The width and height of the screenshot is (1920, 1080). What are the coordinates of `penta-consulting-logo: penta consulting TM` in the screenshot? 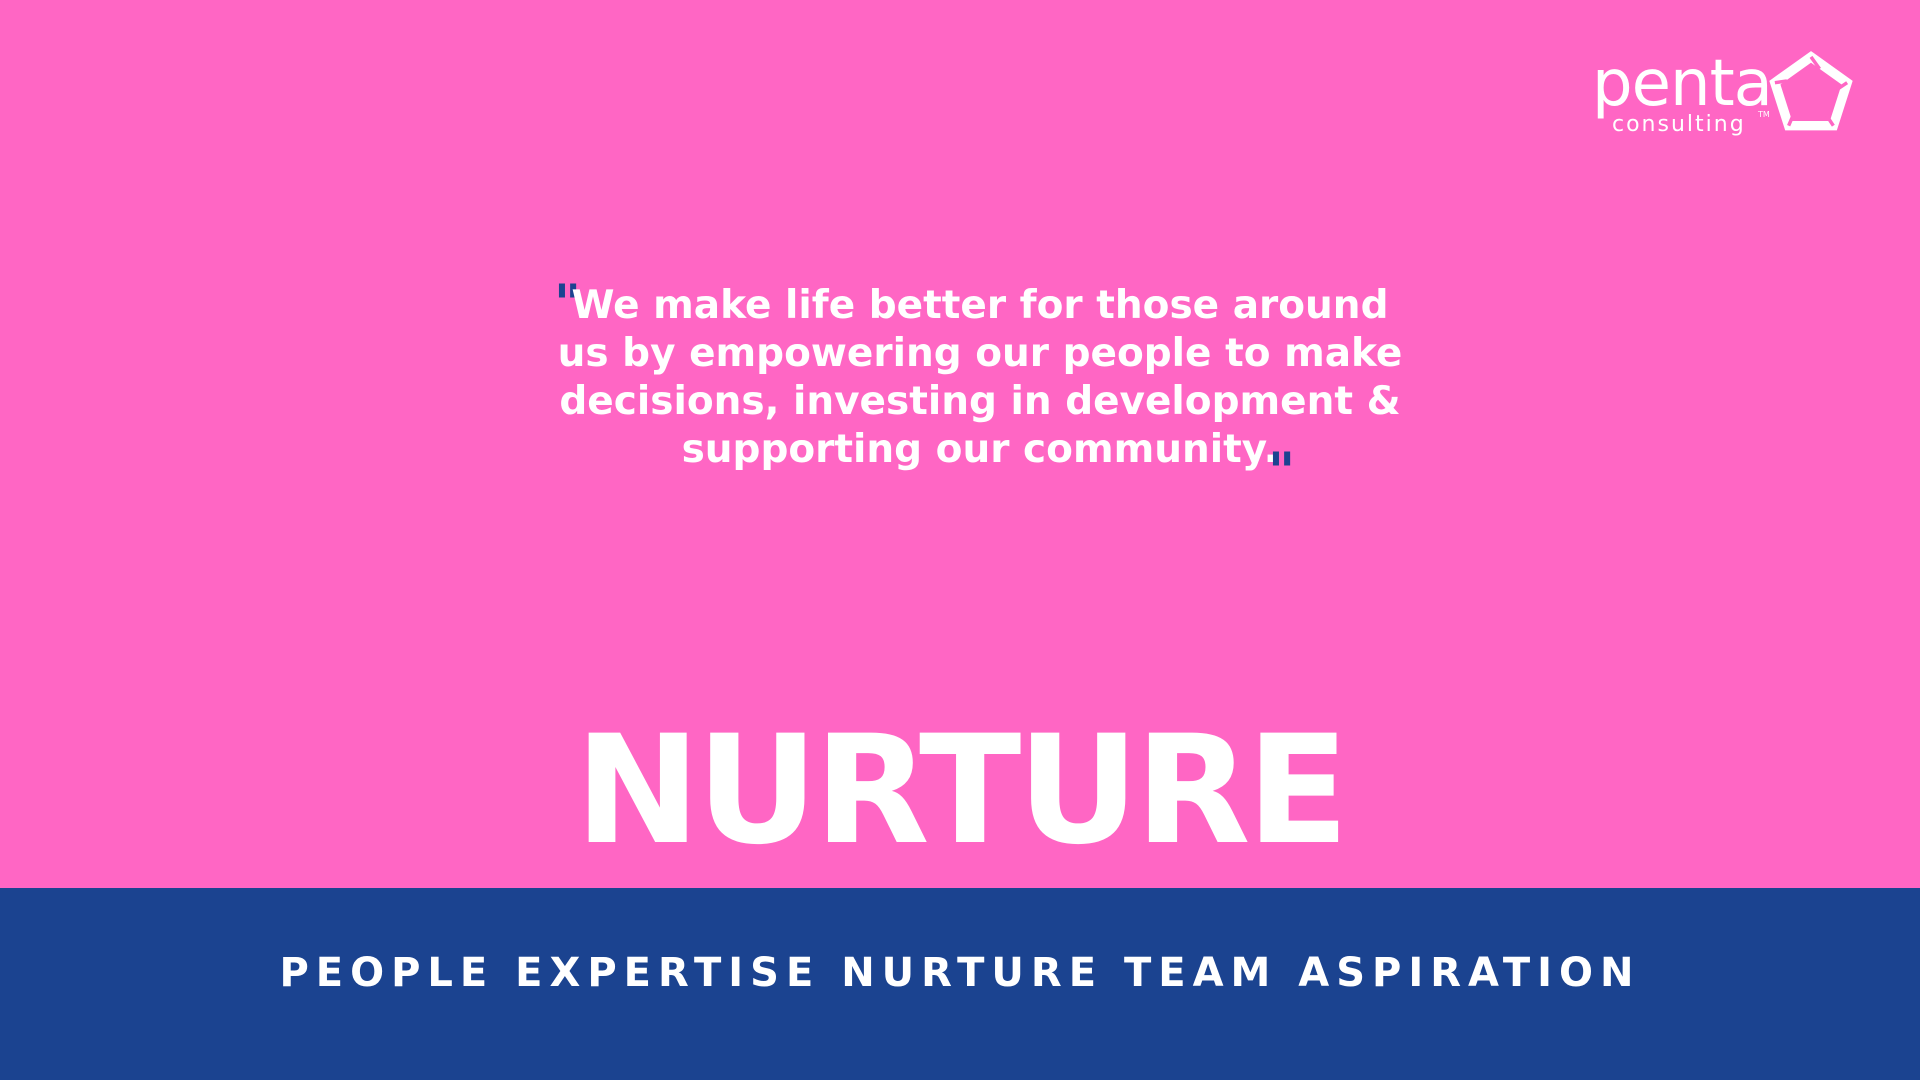 It's located at (1723, 98).